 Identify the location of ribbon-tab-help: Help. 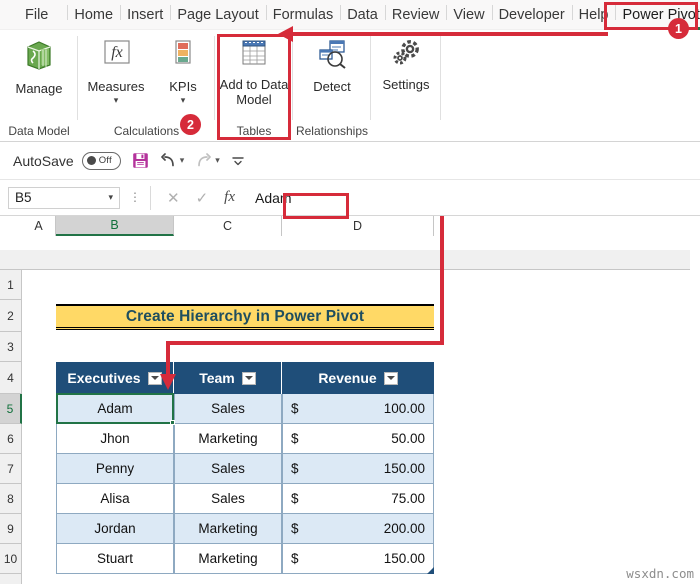
(593, 15).